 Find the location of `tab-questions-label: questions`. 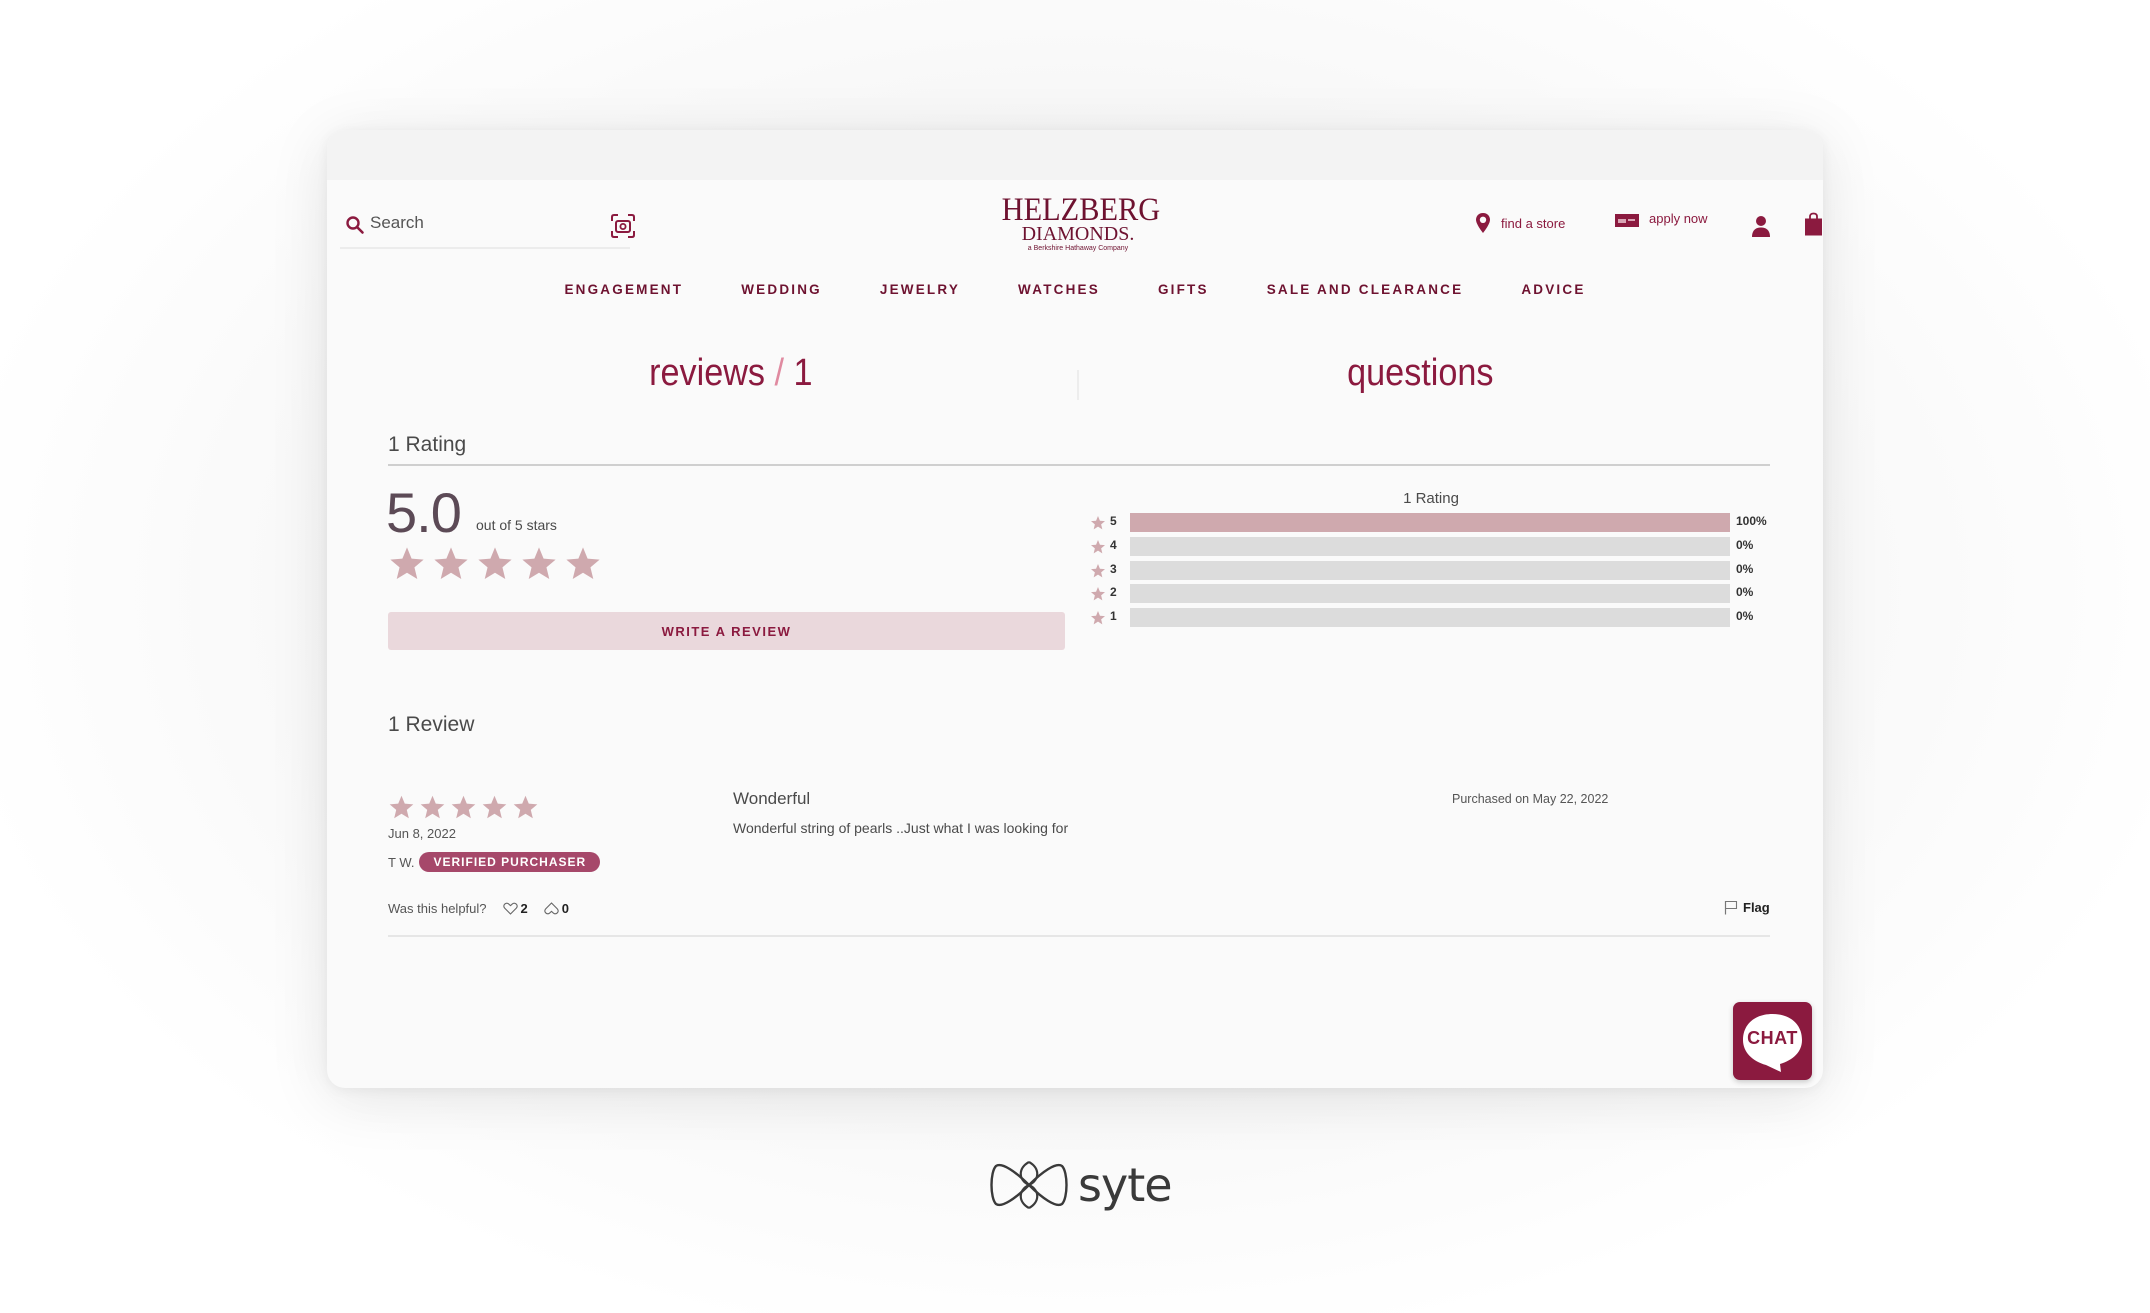

tab-questions-label: questions is located at coordinates (1420, 373).